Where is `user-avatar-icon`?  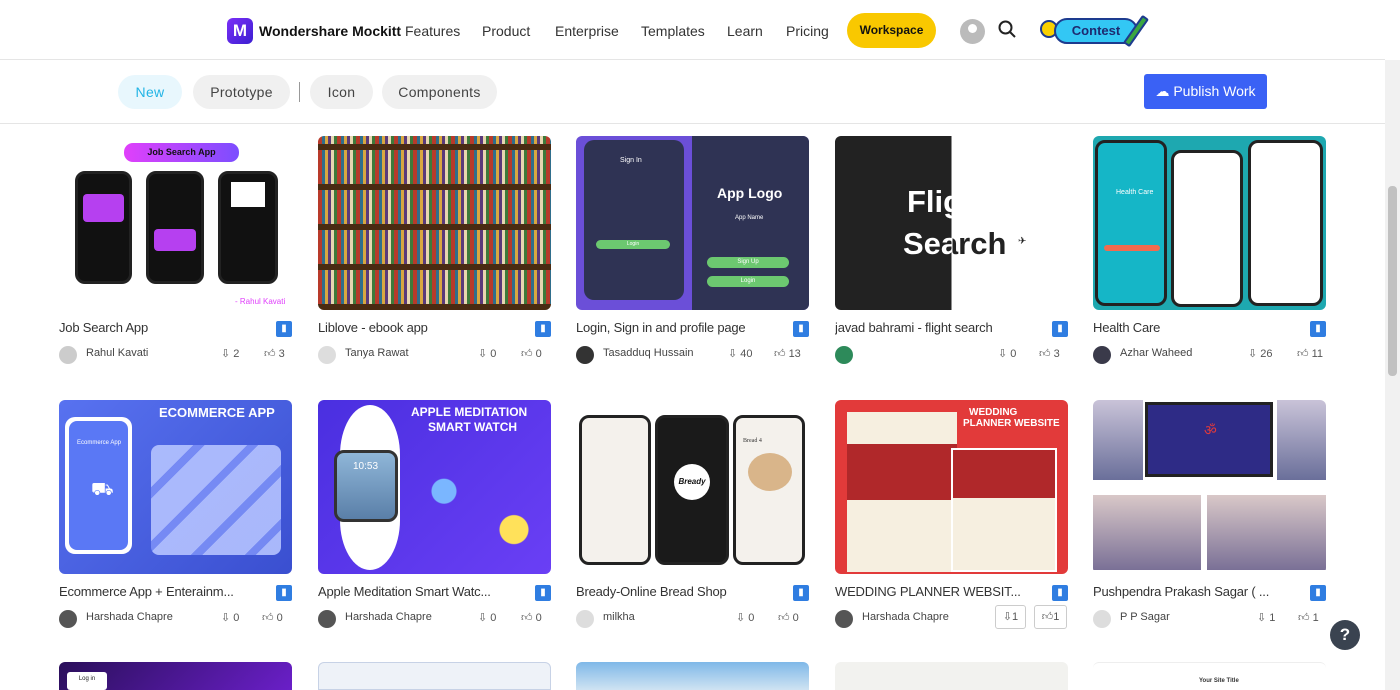
user-avatar-icon is located at coordinates (972, 31).